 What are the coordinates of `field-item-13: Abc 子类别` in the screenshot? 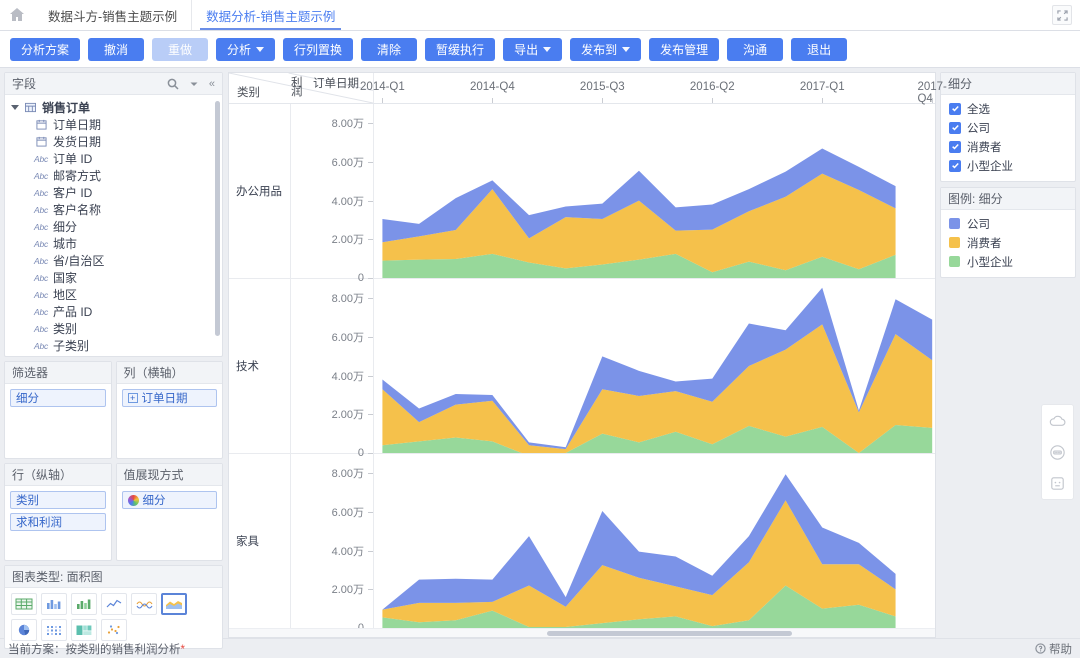 It's located at (113, 345).